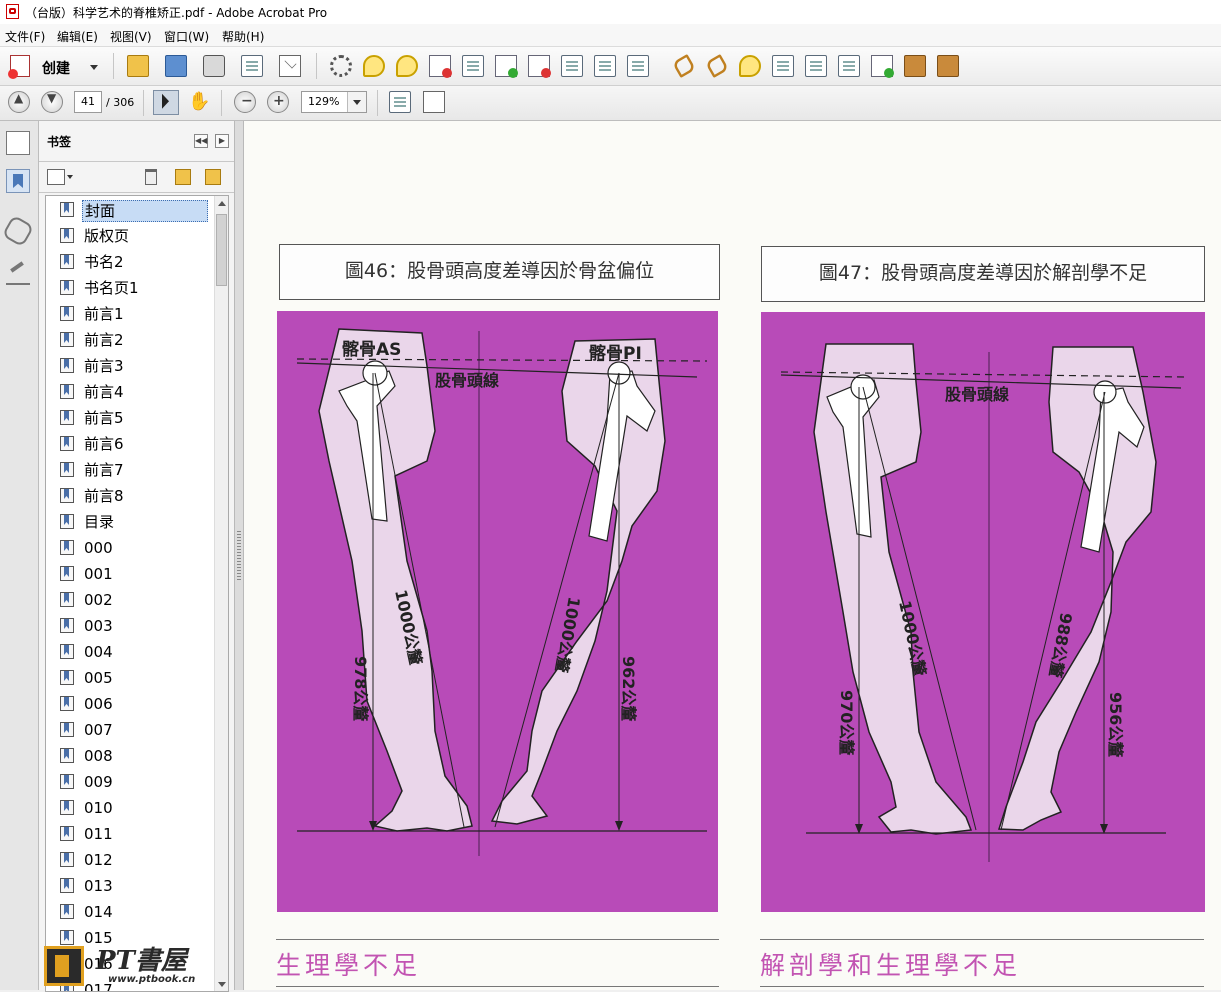  What do you see at coordinates (201, 141) in the screenshot?
I see `collapse-panel-icon: ◀◀` at bounding box center [201, 141].